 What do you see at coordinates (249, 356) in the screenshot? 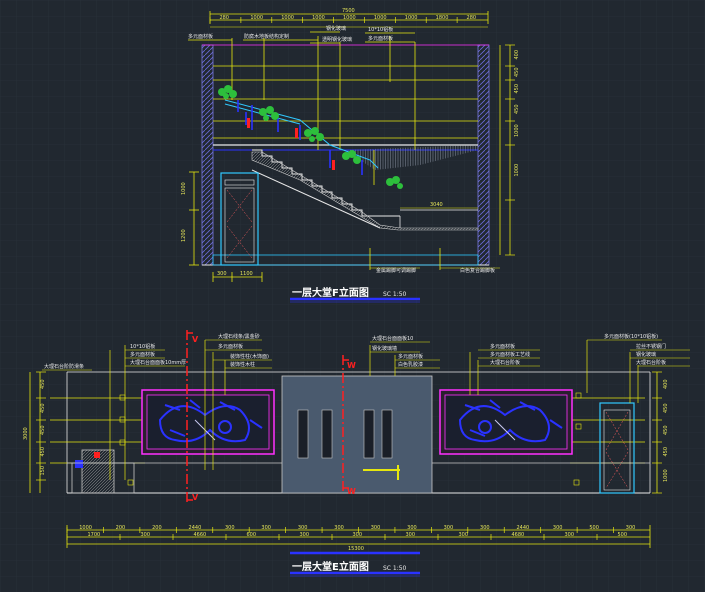
I see `annotation-e-mid-3: 装饰性柱(木饰面)` at bounding box center [249, 356].